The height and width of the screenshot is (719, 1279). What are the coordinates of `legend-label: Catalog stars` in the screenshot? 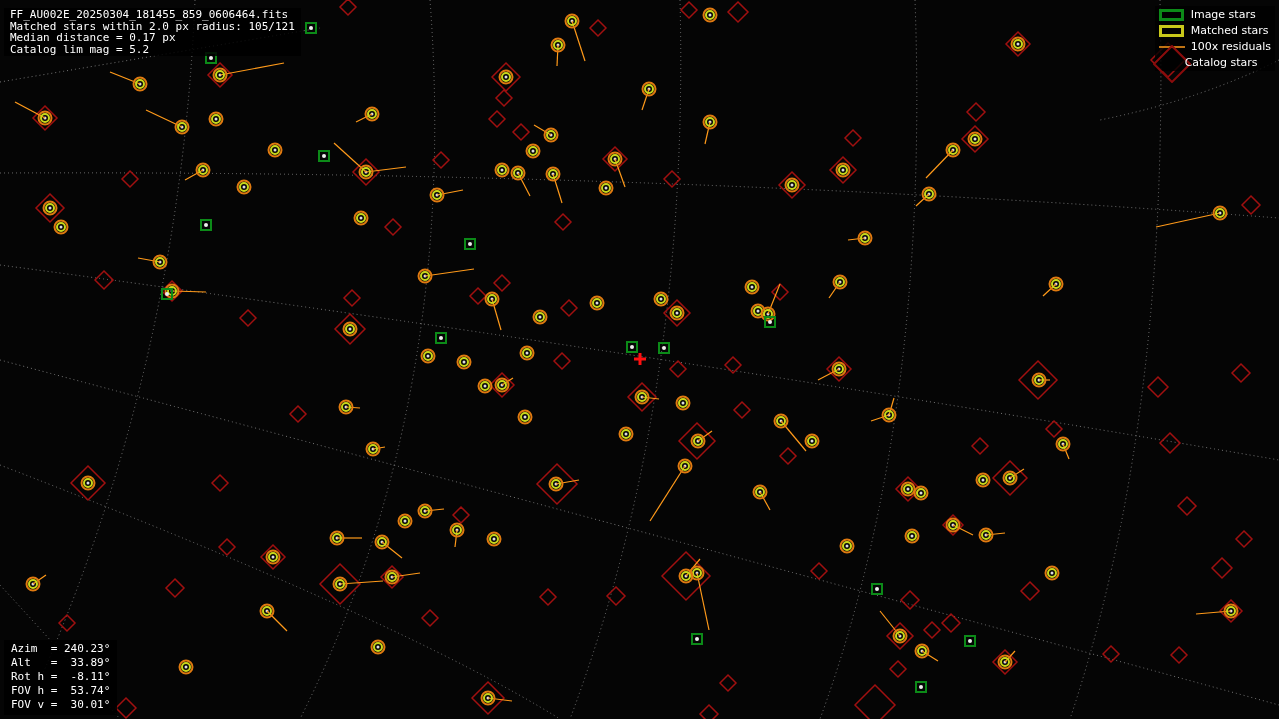 It's located at (1221, 62).